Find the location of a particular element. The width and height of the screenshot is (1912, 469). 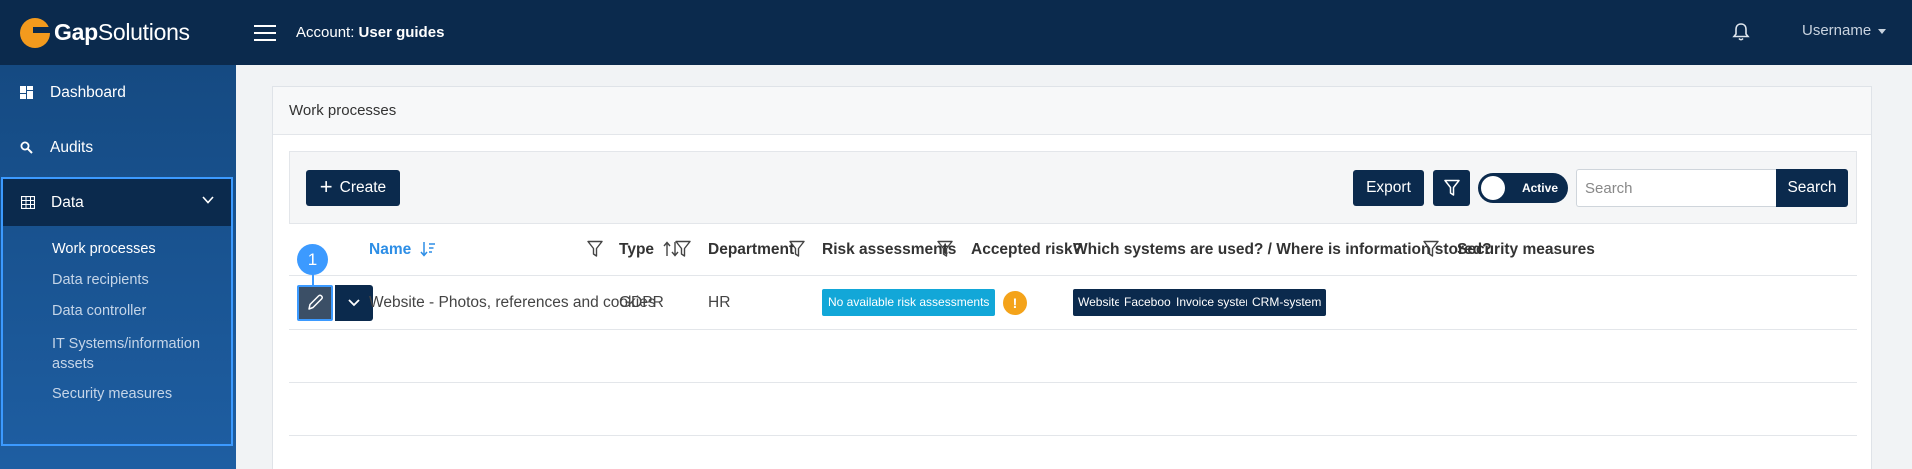

logo-mark-icon is located at coordinates (35, 32).